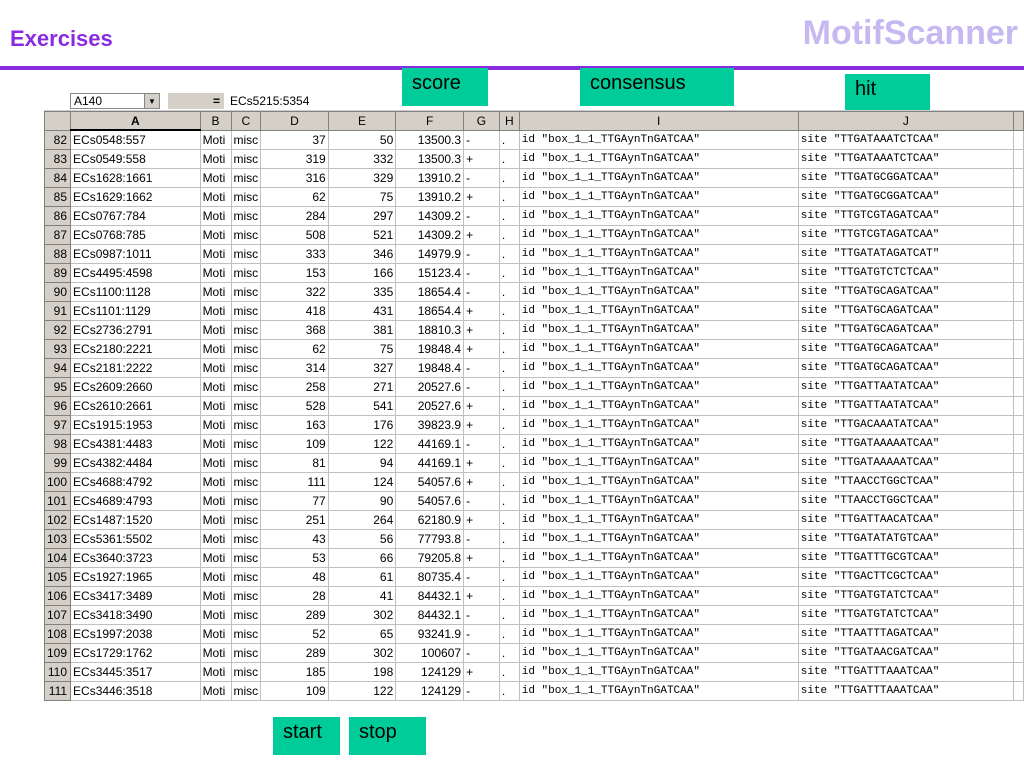 The height and width of the screenshot is (768, 1024). Describe the element at coordinates (58, 482) in the screenshot. I see `row-header: 100` at that location.